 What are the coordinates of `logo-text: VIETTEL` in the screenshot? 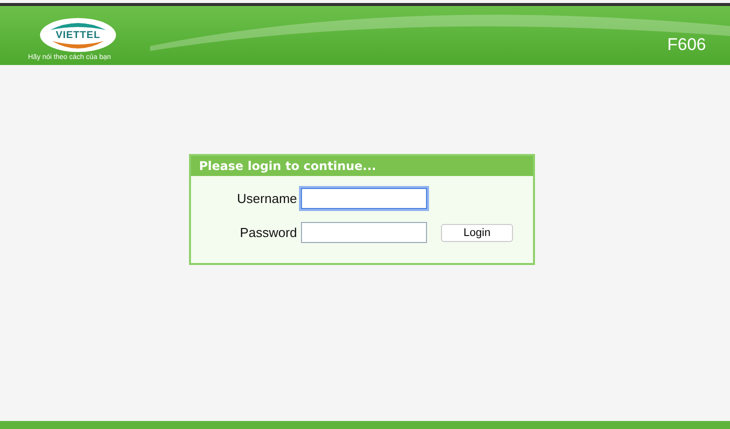 It's located at (78, 35).